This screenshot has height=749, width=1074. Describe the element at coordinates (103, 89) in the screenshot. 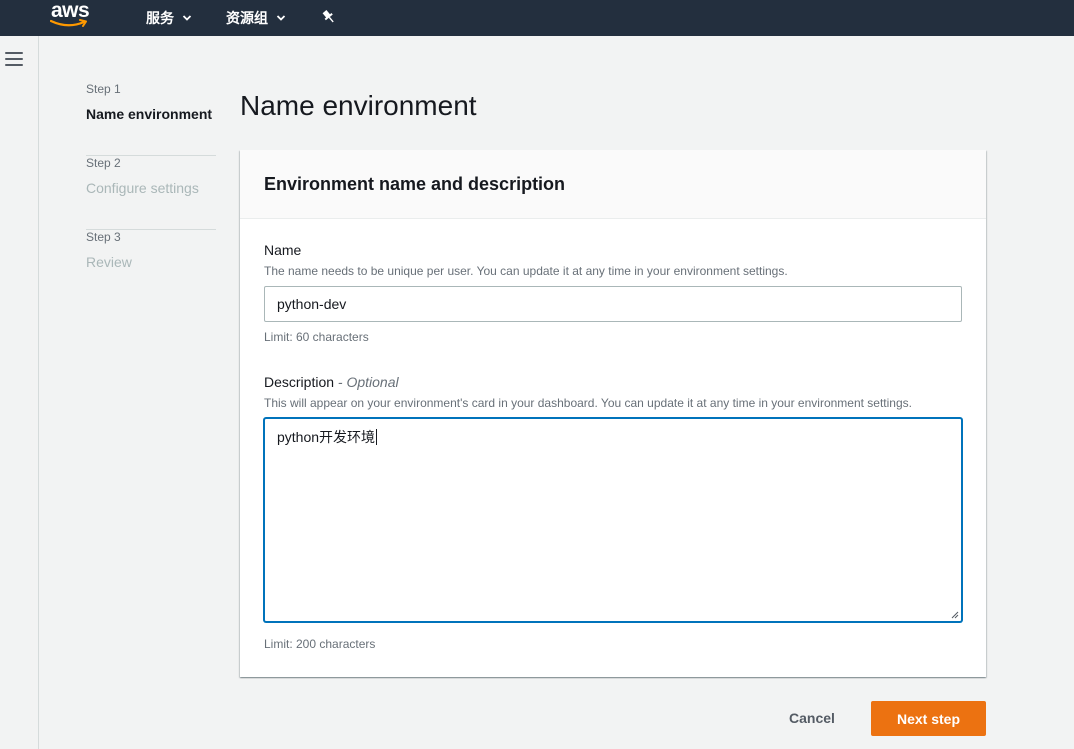

I see `step-number: Step 1` at that location.